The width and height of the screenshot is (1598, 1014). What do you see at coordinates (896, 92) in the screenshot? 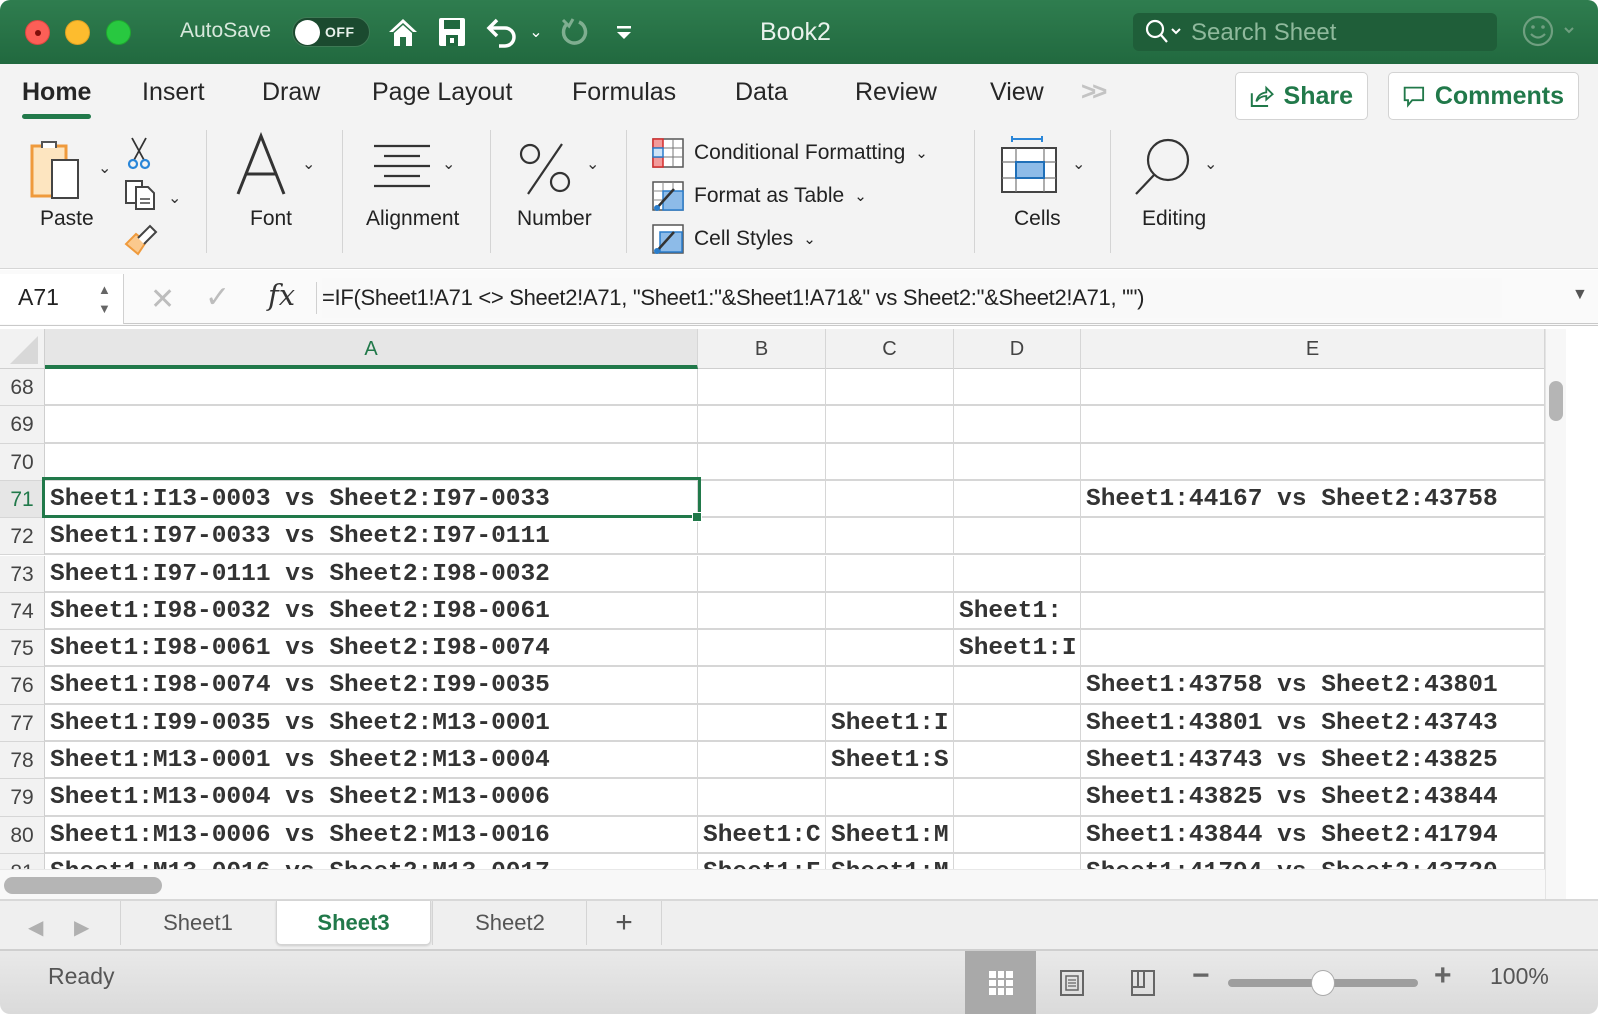
I see `tab-review: Review` at bounding box center [896, 92].